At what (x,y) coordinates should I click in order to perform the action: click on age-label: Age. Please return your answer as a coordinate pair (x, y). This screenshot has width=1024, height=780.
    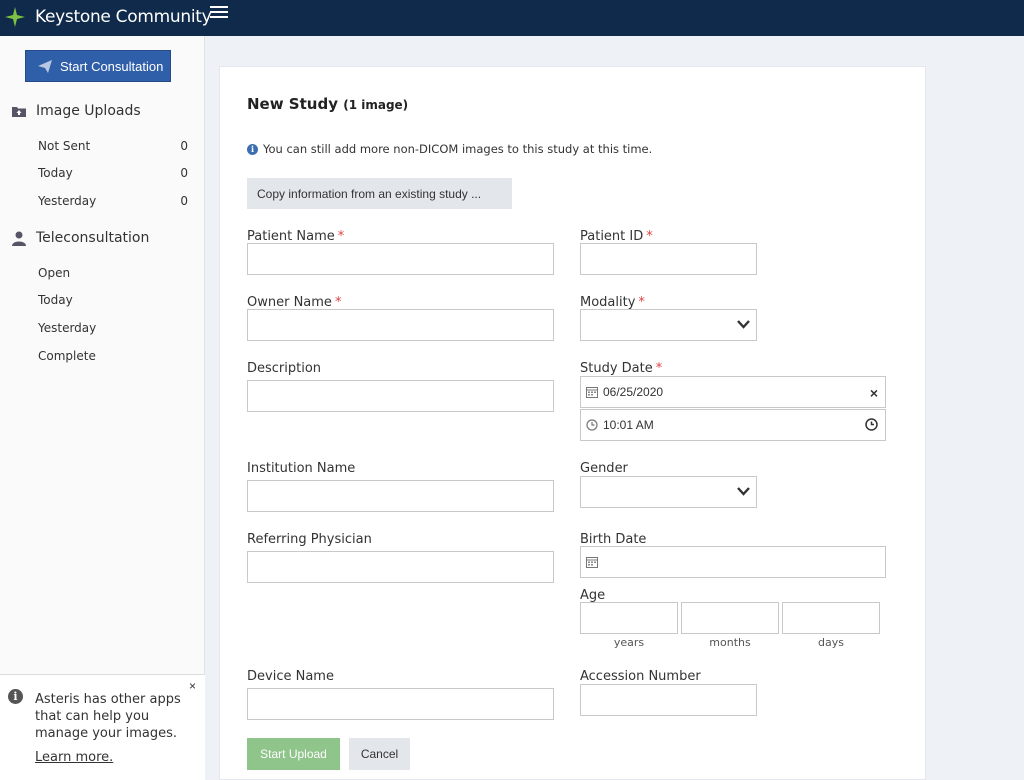
    Looking at the image, I should click on (593, 595).